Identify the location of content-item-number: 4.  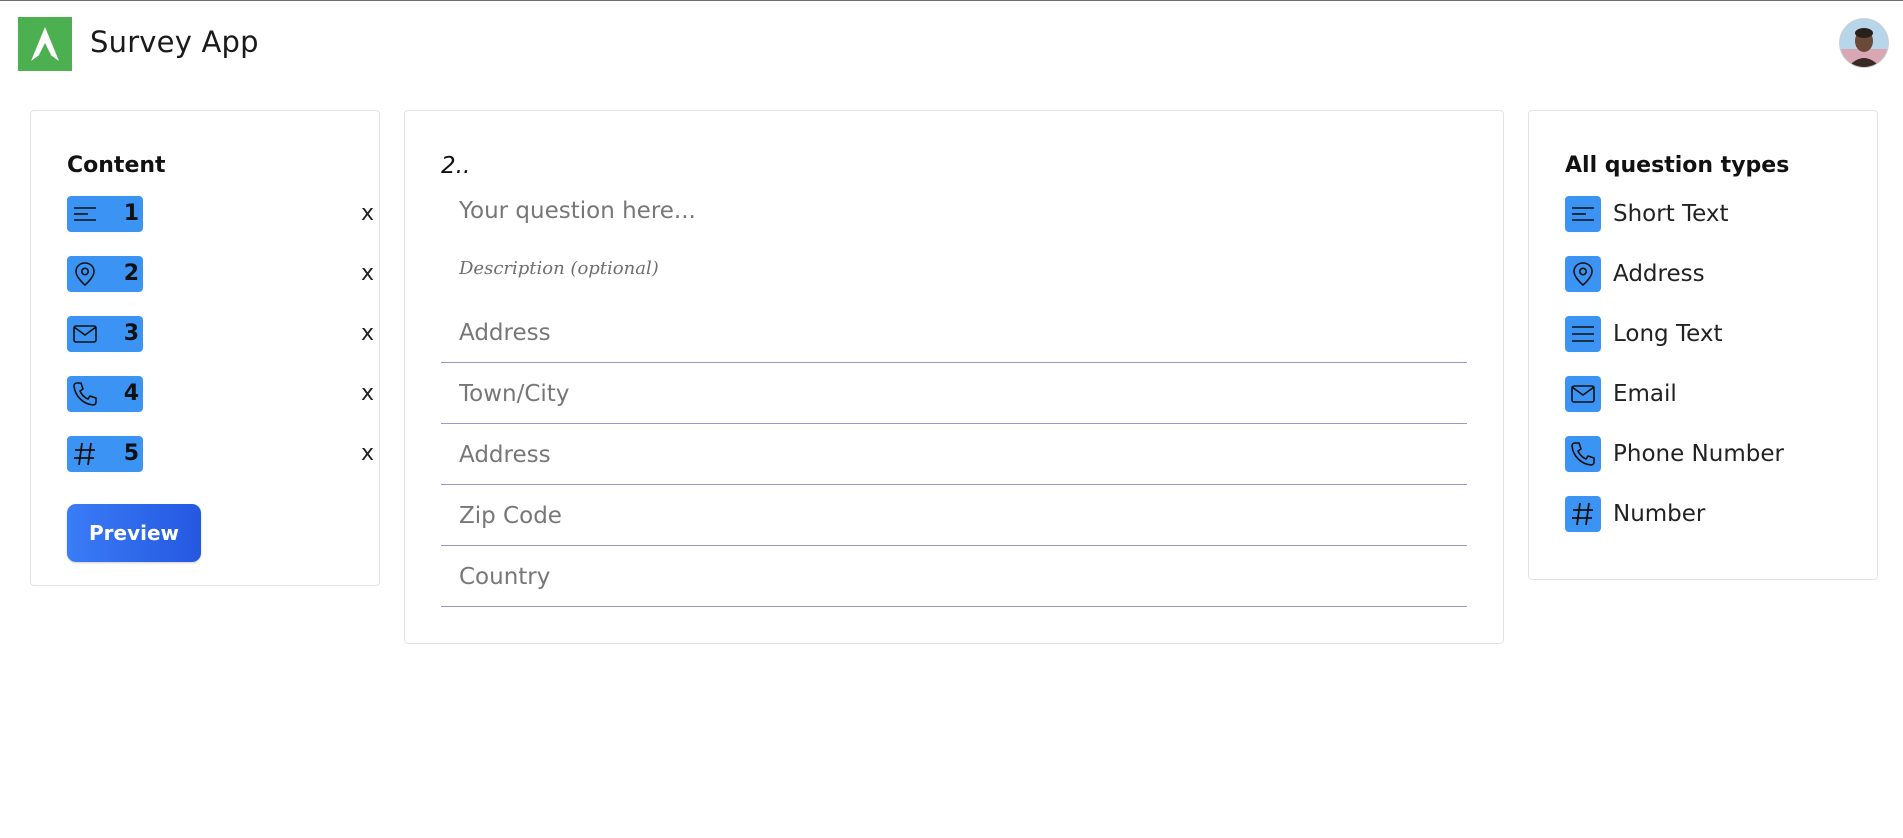
(131, 393).